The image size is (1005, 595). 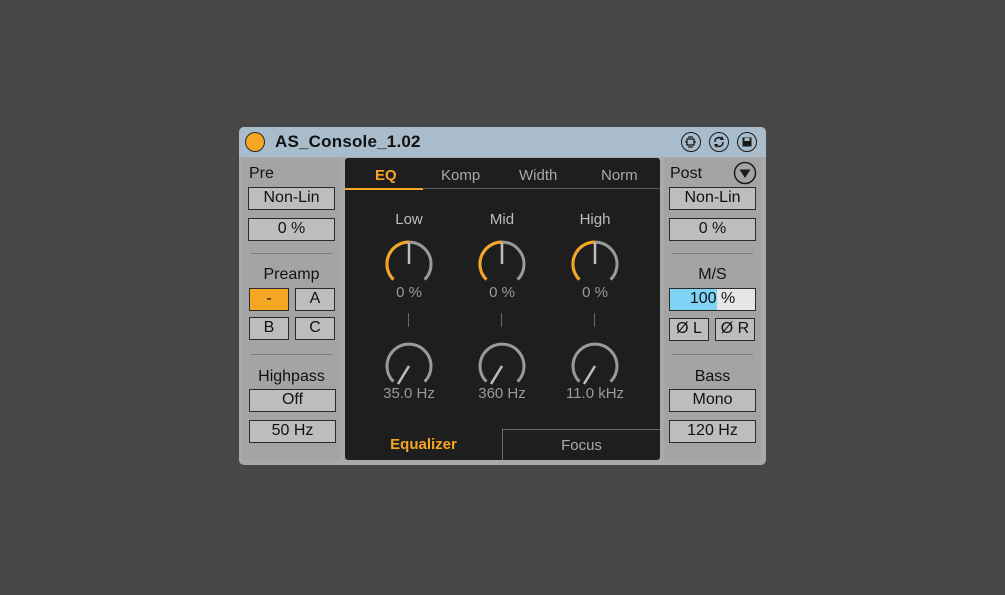 I want to click on band-label-high: High, so click(x=595, y=219).